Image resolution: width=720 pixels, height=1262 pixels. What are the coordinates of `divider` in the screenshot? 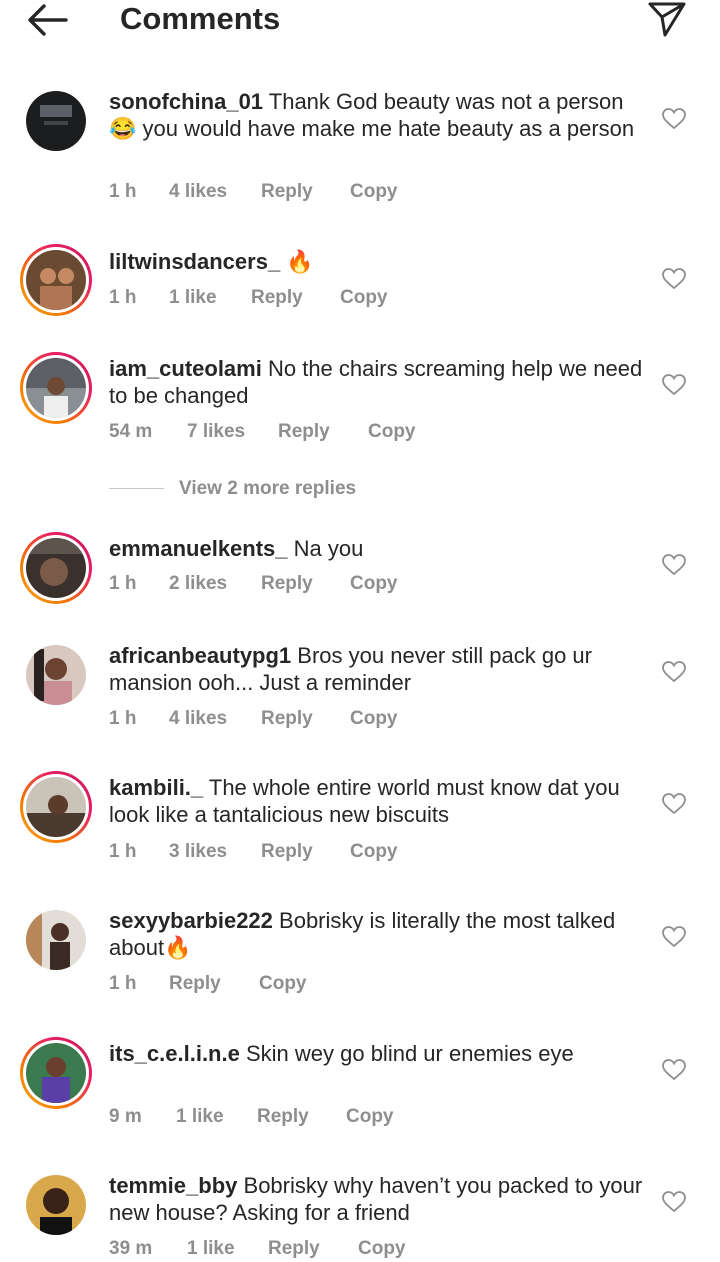 It's located at (136, 488).